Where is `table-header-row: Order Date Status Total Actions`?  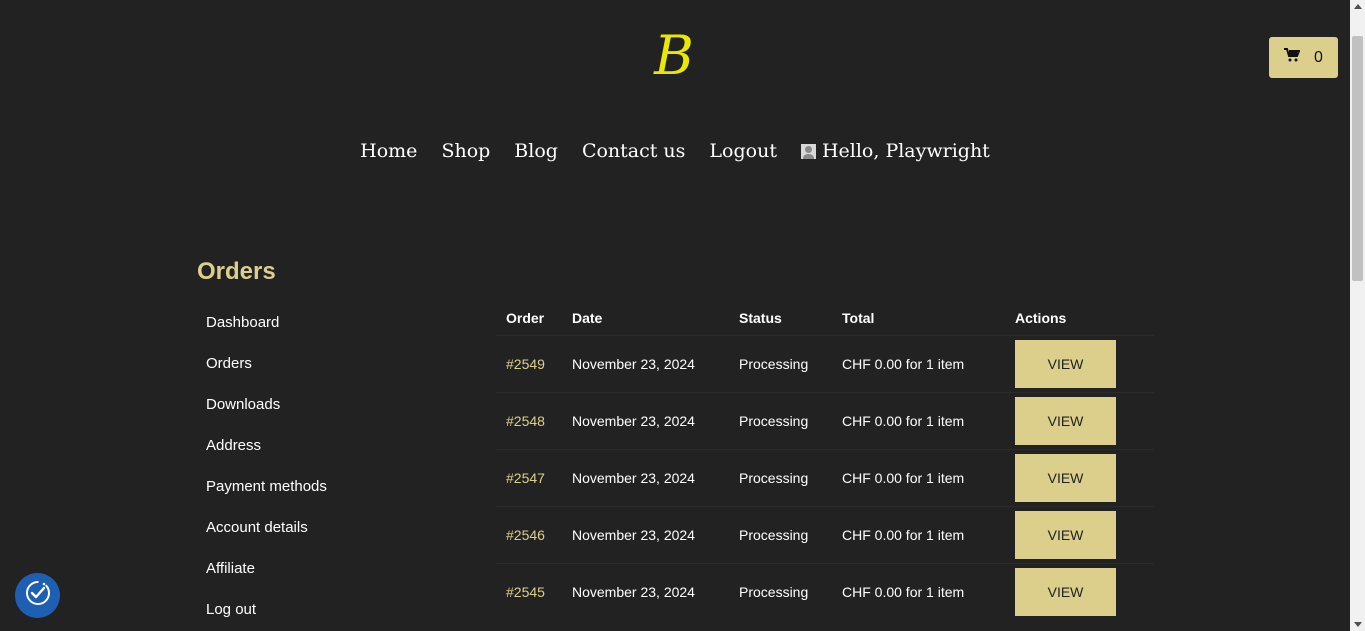
table-header-row: Order Date Status Total Actions is located at coordinates (825, 318).